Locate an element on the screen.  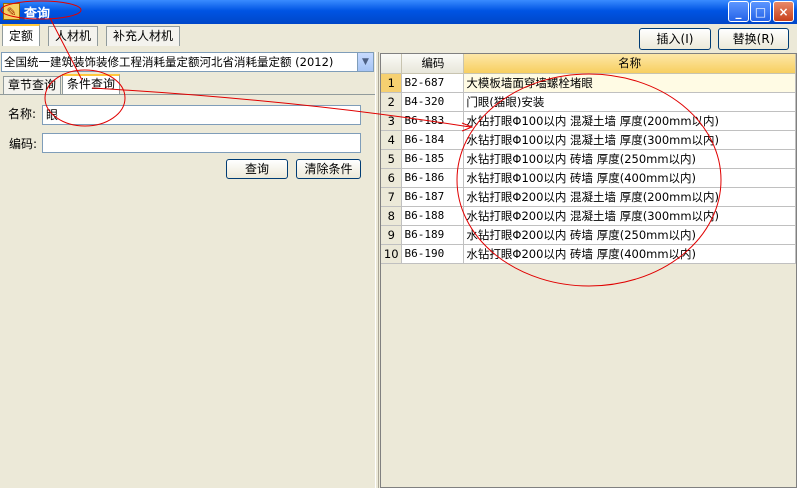
table-row: 9 B6-189 水钻打眼Φ200以内 砖墙 厚度(250mm以内) is located at coordinates (588, 235).